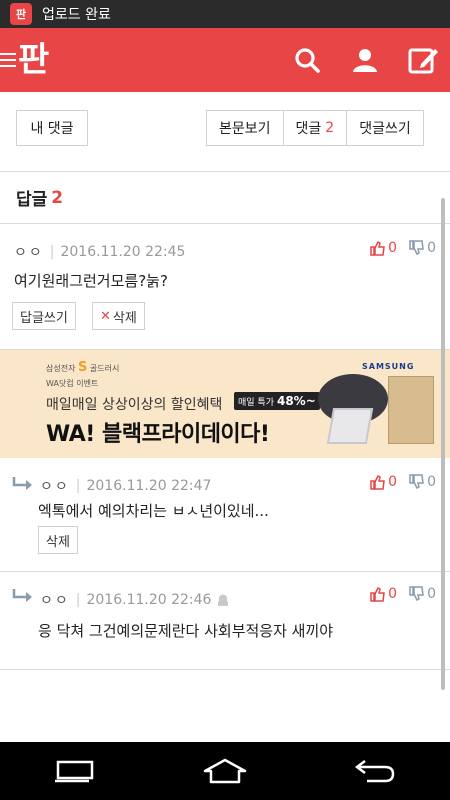 This screenshot has height=800, width=450. Describe the element at coordinates (149, 486) in the screenshot. I see `comment-timestamp: 2016.11.20 22:47` at that location.